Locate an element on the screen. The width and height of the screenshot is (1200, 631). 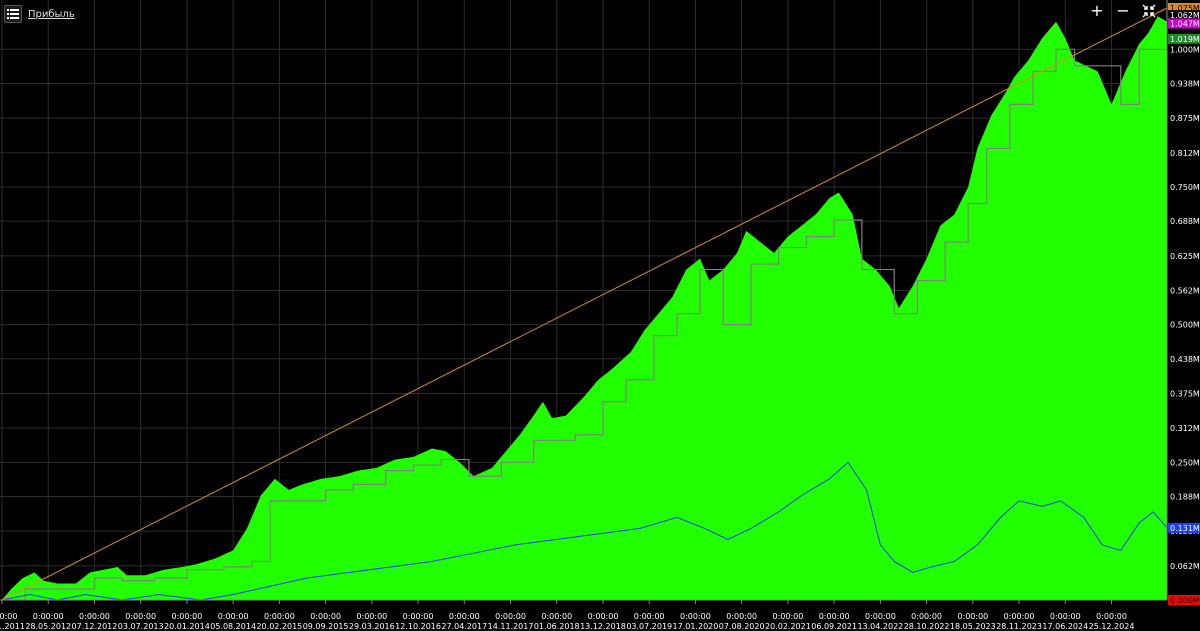
y-axis-panel is located at coordinates (1183, 315).